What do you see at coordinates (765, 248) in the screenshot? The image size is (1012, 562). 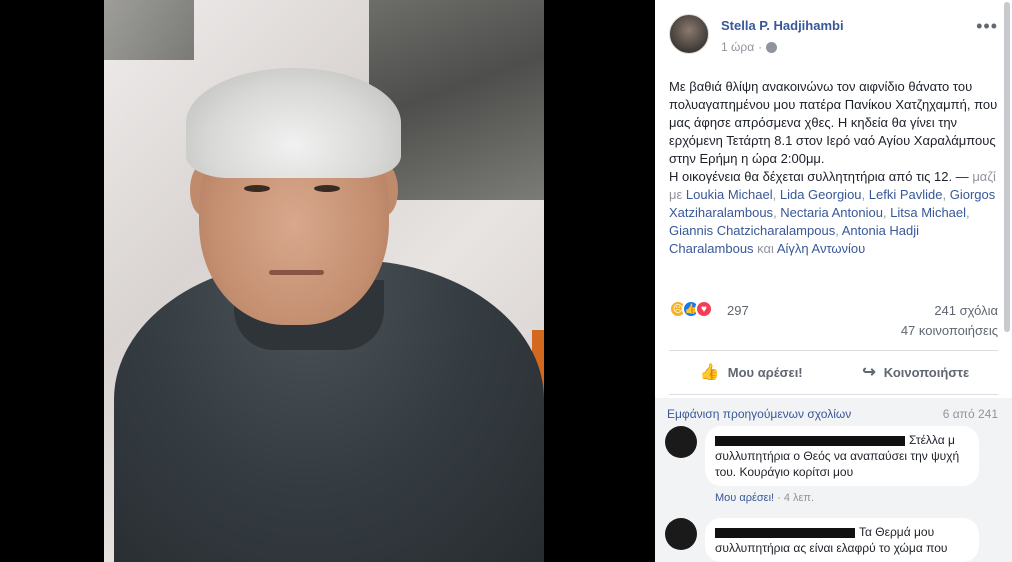 I see `and-label: και` at bounding box center [765, 248].